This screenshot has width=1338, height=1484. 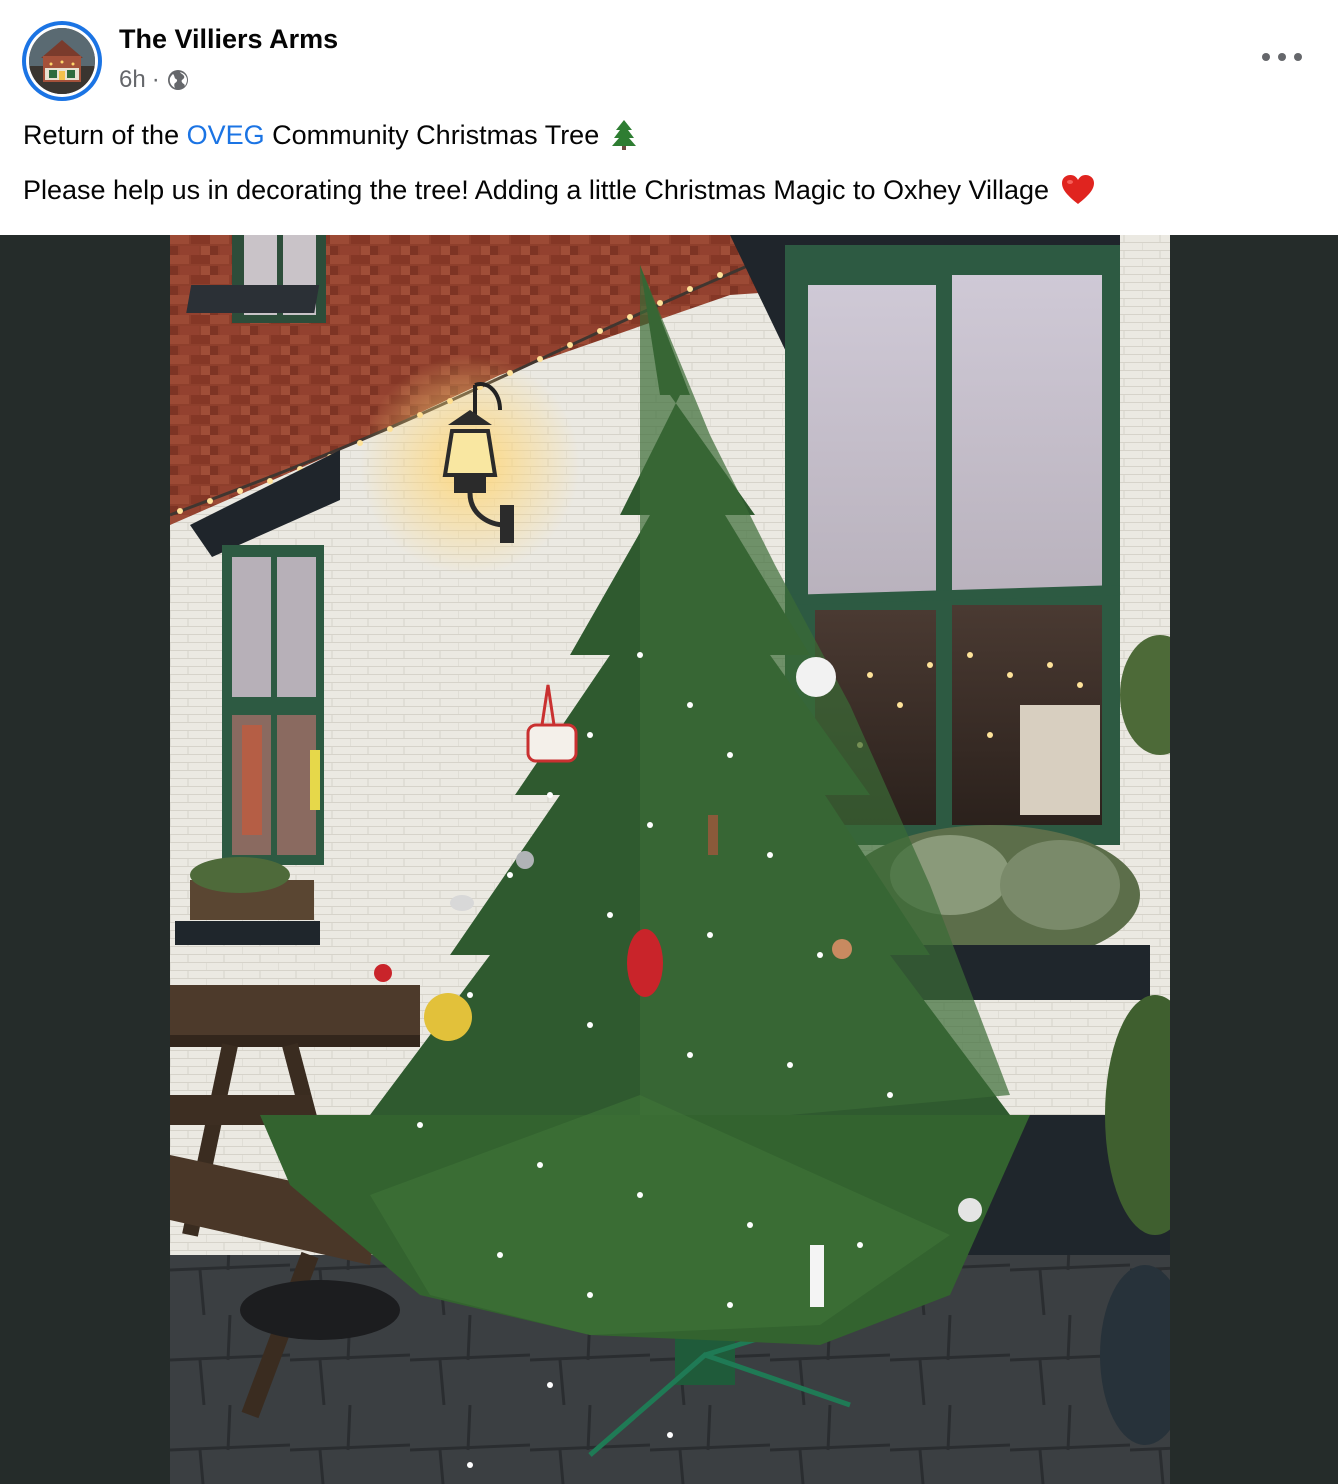 I want to click on red-heart-emoji, so click(x=1078, y=189).